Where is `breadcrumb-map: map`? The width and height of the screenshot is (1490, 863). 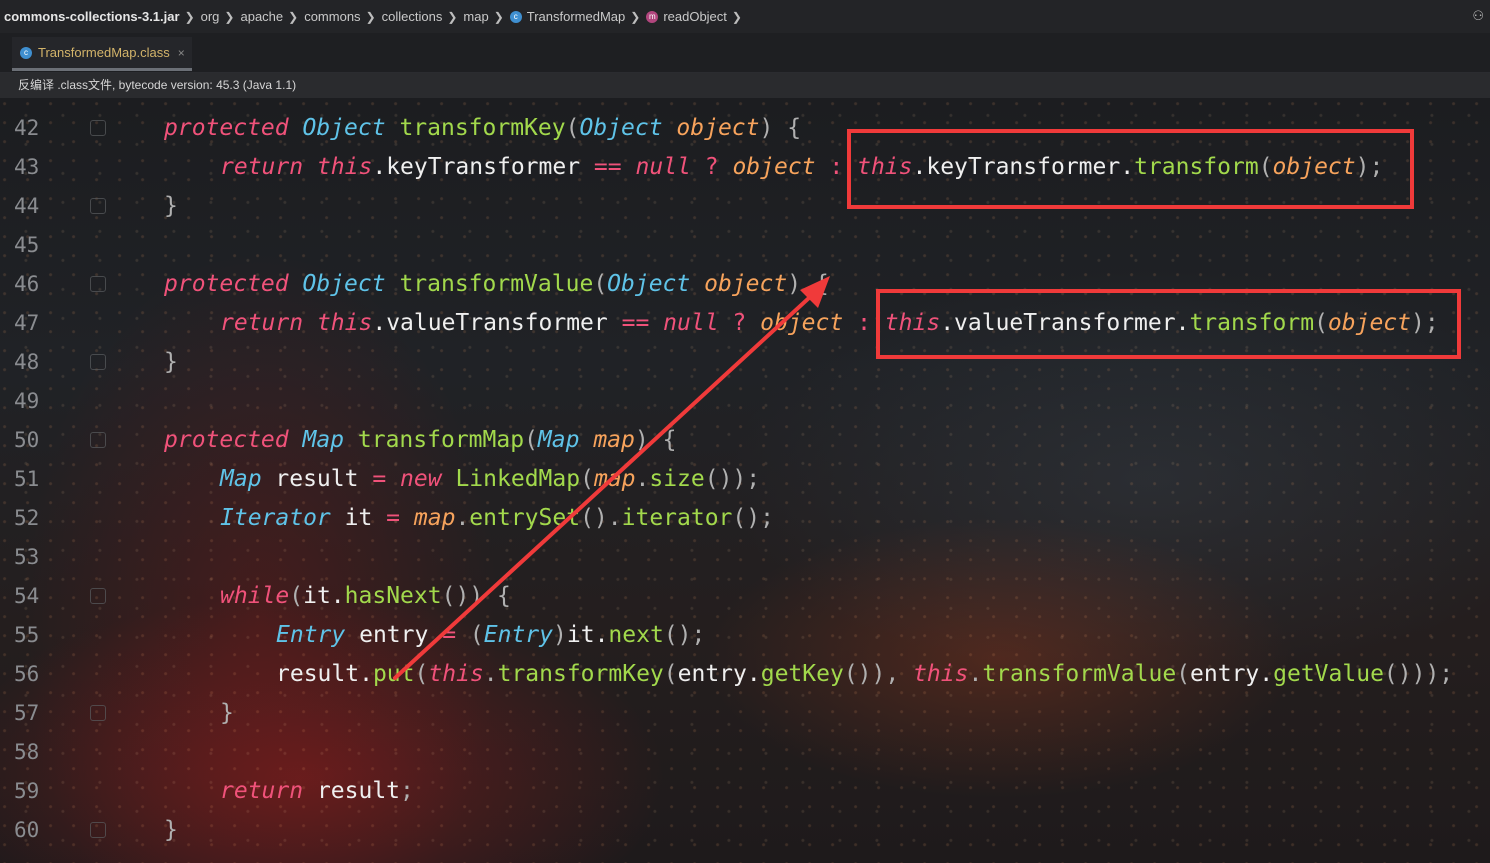 breadcrumb-map: map is located at coordinates (475, 16).